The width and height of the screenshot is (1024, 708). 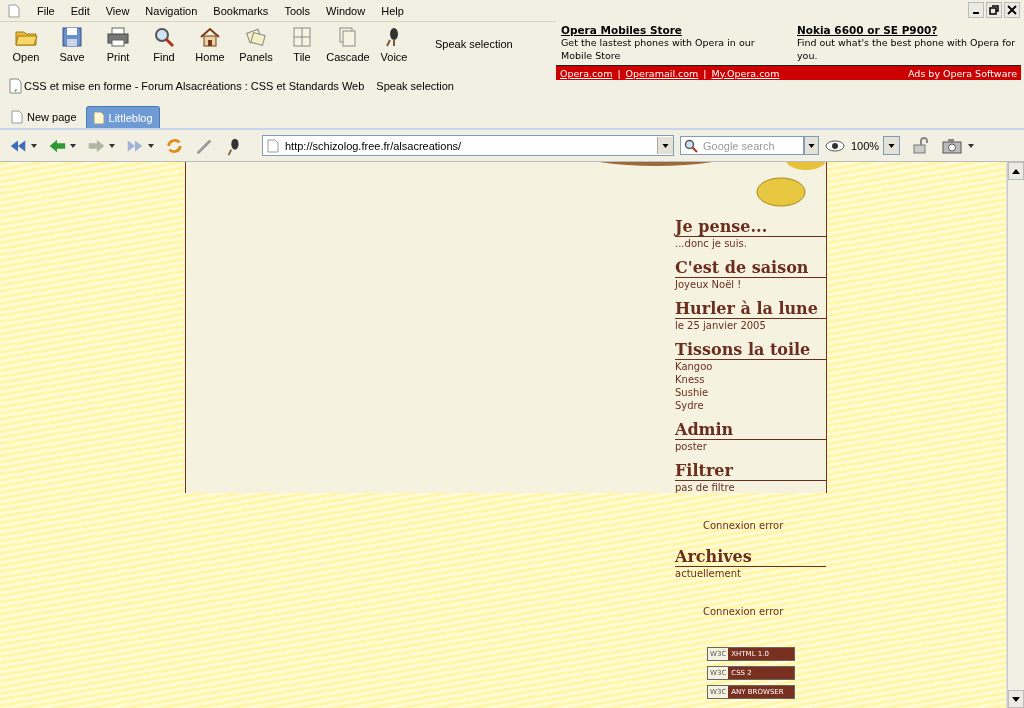 I want to click on search-field: Google search, so click(x=742, y=145).